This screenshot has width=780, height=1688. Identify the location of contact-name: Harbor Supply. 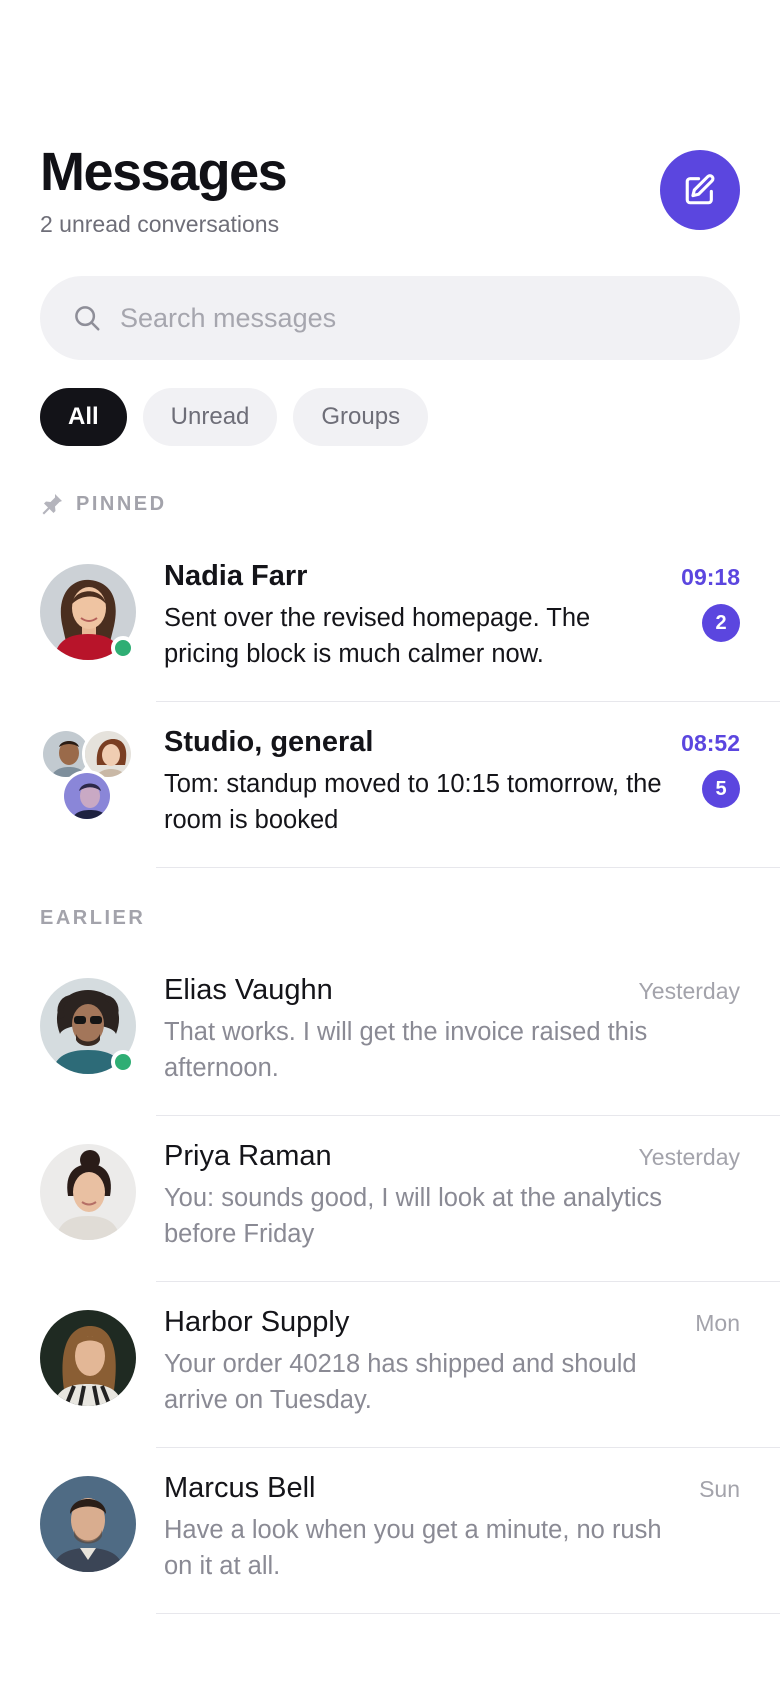
(257, 1322).